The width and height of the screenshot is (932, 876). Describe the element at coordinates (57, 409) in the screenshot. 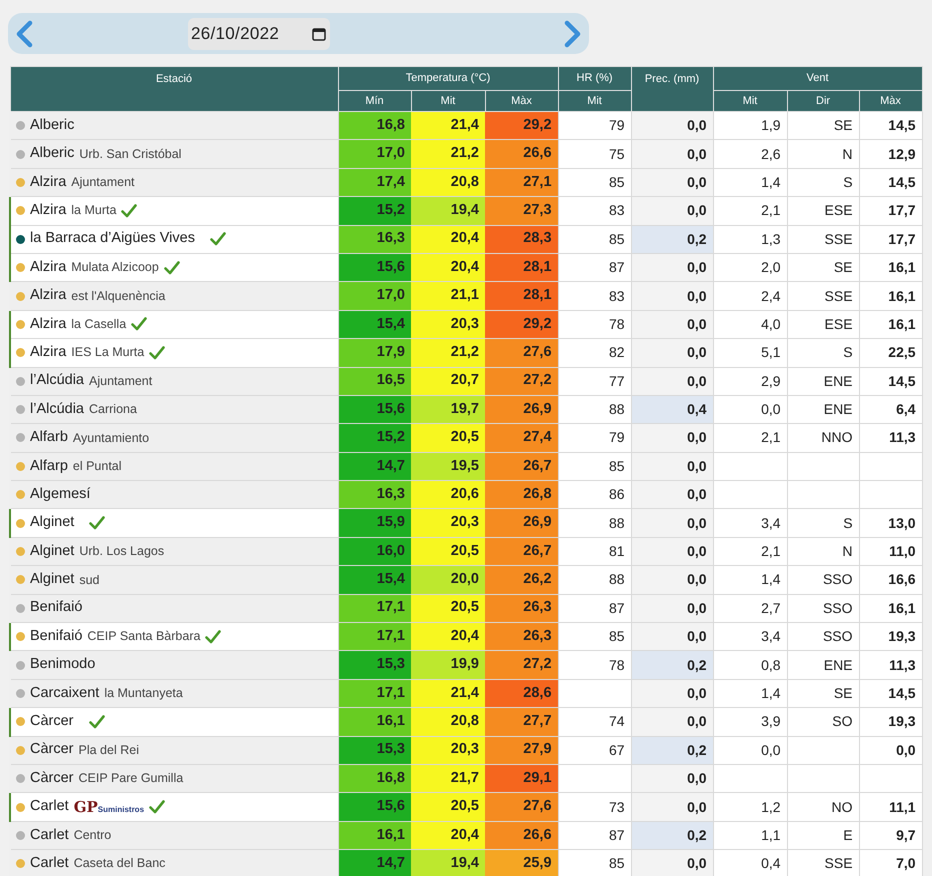

I see `station-name: l’Alcúdia` at that location.